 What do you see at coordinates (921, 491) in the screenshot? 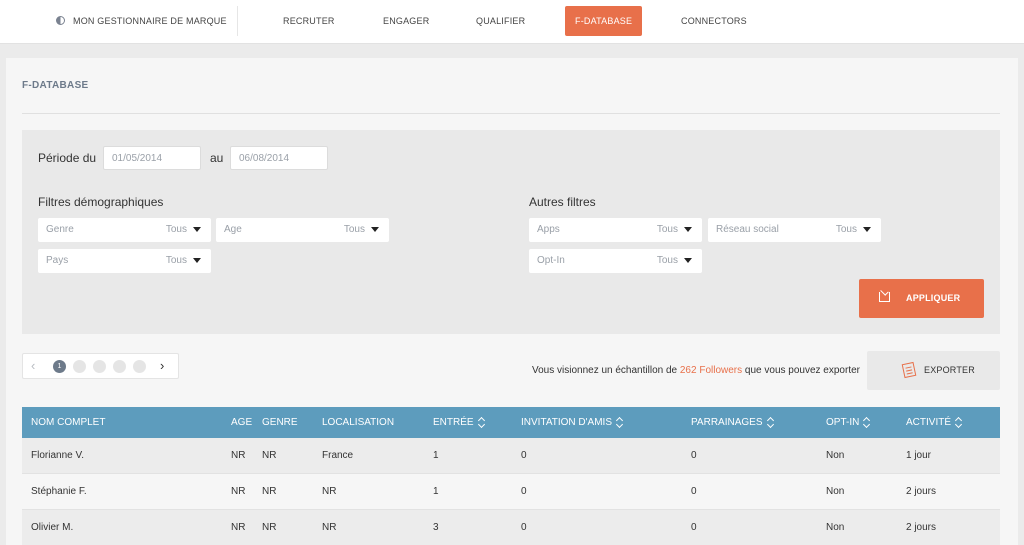
I see `cell-activite: 2 jours` at bounding box center [921, 491].